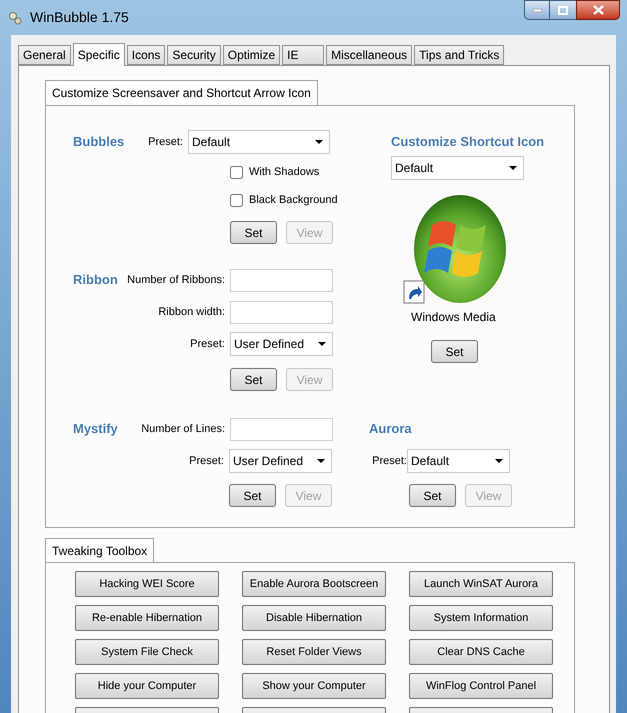  Describe the element at coordinates (147, 584) in the screenshot. I see `toolbox-button: Hacking WEI Score` at that location.